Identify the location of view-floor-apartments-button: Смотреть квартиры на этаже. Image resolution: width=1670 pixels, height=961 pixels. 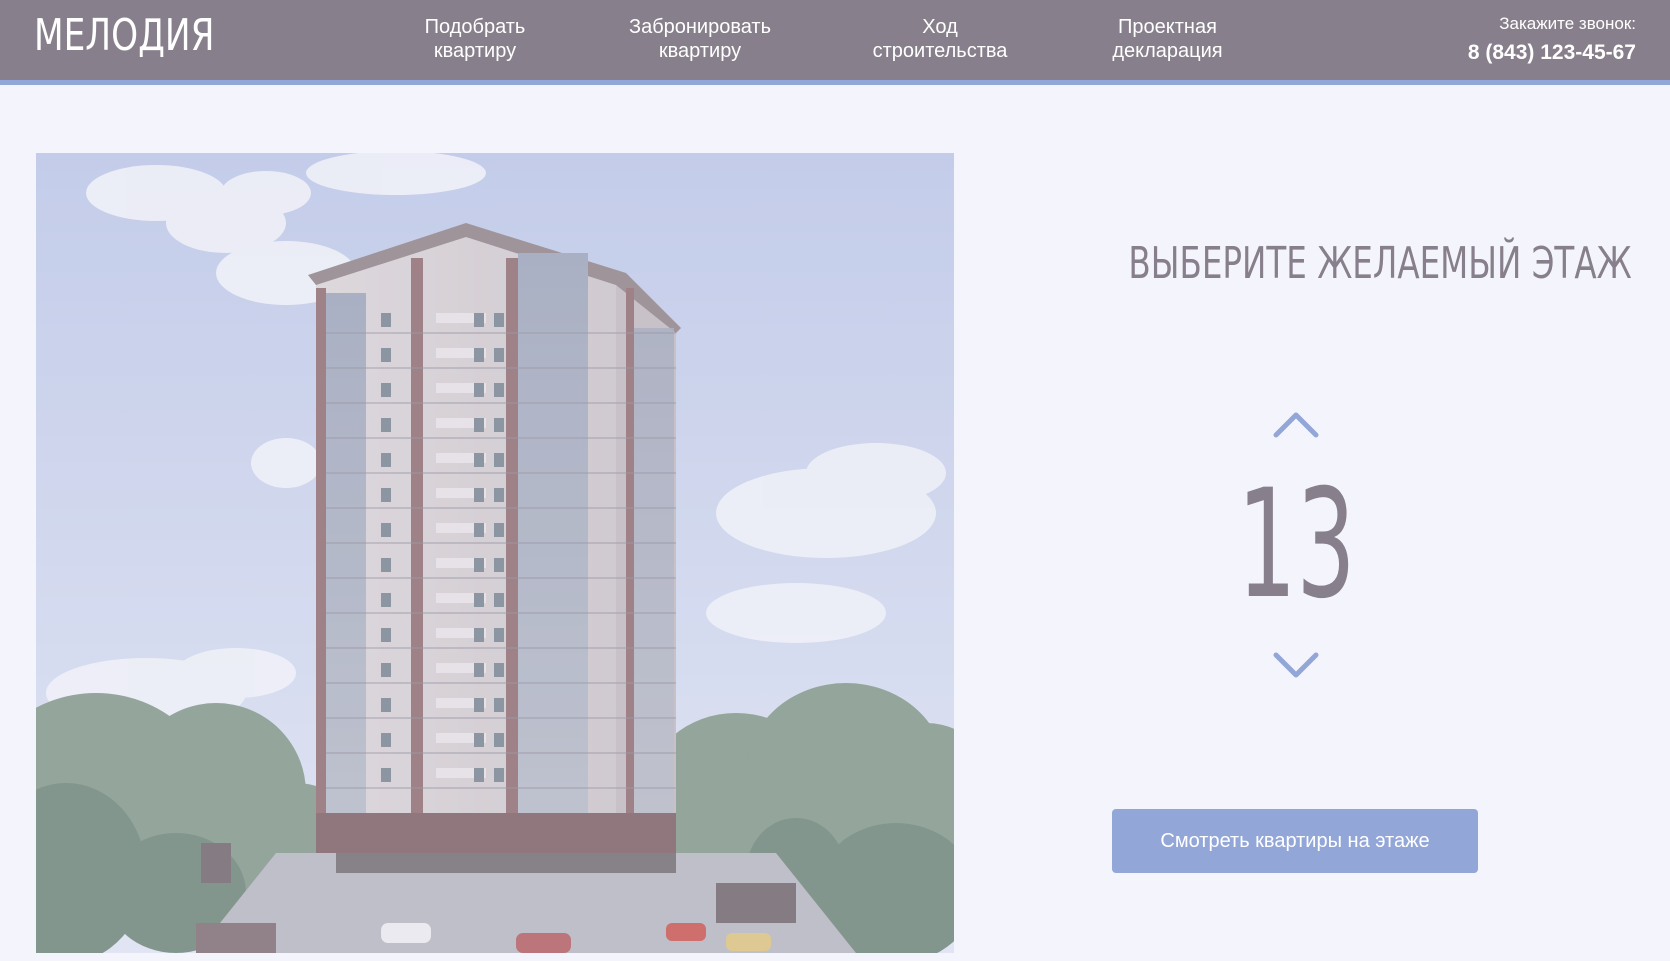
(1295, 841).